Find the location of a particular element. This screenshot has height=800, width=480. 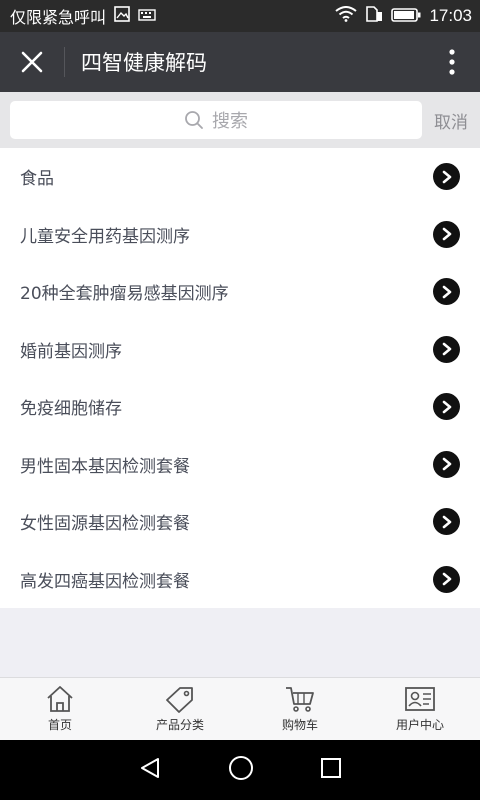

tab-cart: 购物车 is located at coordinates (300, 709).